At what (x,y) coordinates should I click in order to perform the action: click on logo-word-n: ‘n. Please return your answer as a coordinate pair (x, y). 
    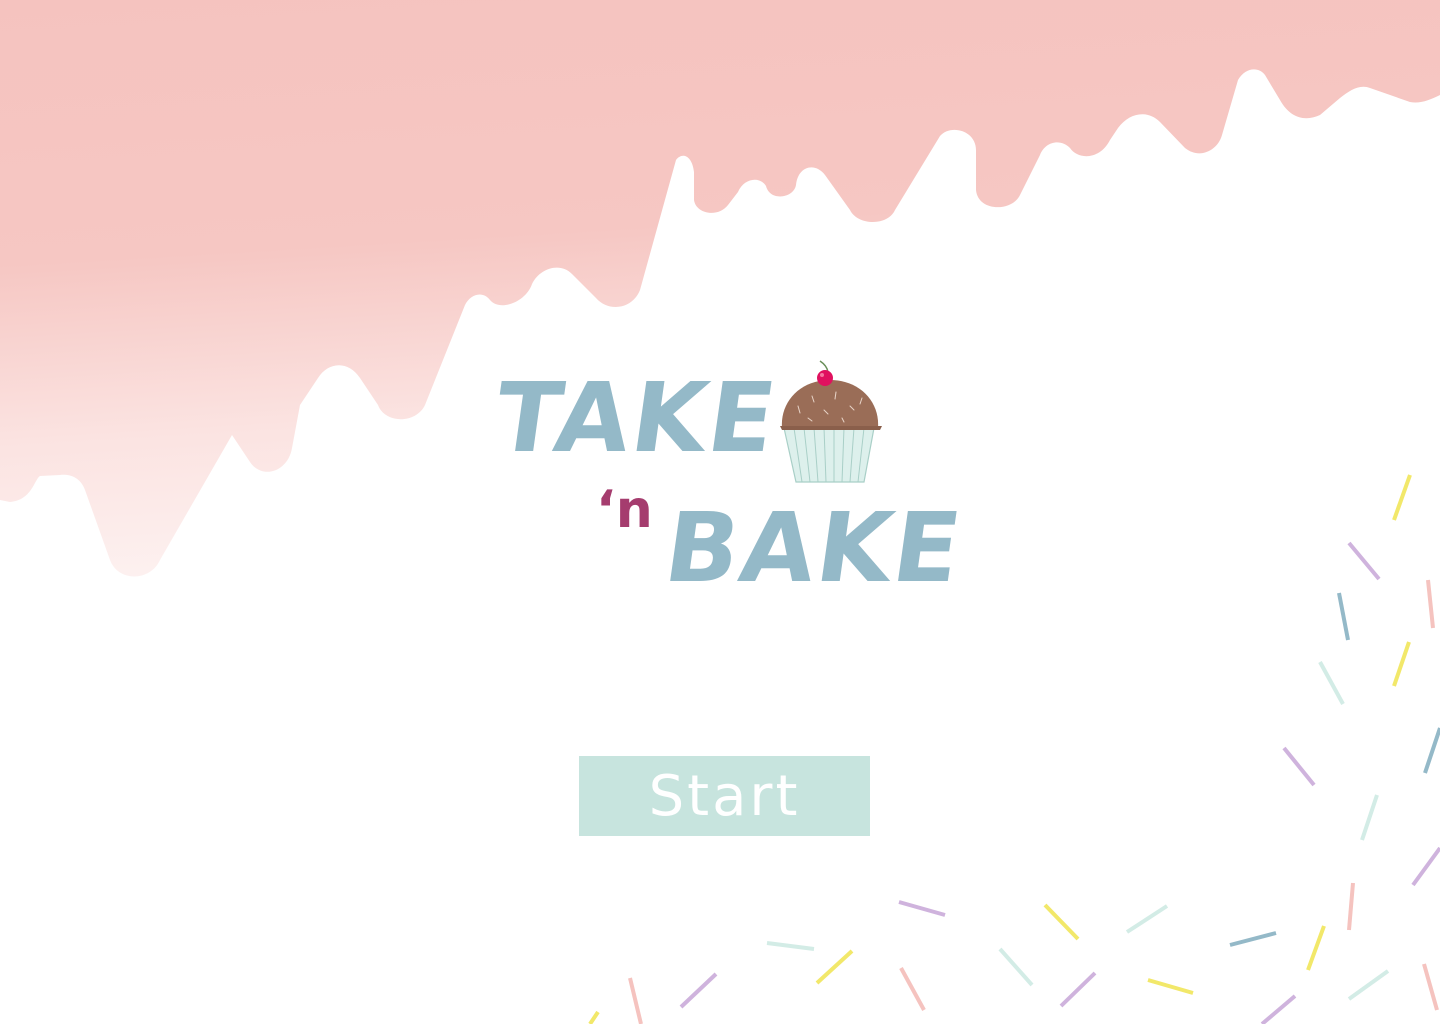
    Looking at the image, I should click on (624, 510).